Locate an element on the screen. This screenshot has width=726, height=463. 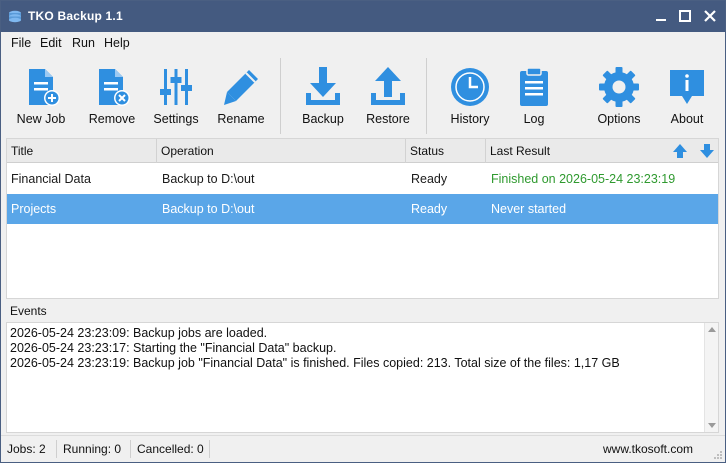
log-label: Log is located at coordinates (534, 119).